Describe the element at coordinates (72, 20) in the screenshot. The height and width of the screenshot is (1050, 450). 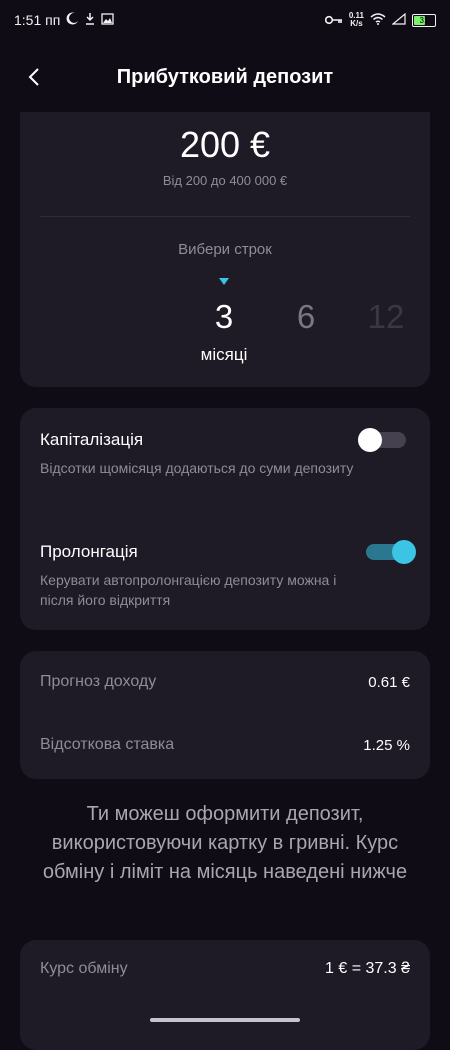
I see `moon-icon` at that location.